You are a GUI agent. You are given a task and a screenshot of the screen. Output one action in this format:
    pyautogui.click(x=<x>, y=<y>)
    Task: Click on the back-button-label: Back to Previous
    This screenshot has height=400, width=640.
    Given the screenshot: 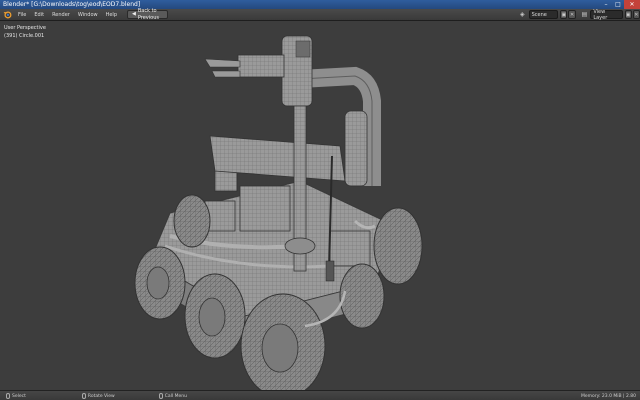 What is the action you would take?
    pyautogui.click(x=148, y=14)
    